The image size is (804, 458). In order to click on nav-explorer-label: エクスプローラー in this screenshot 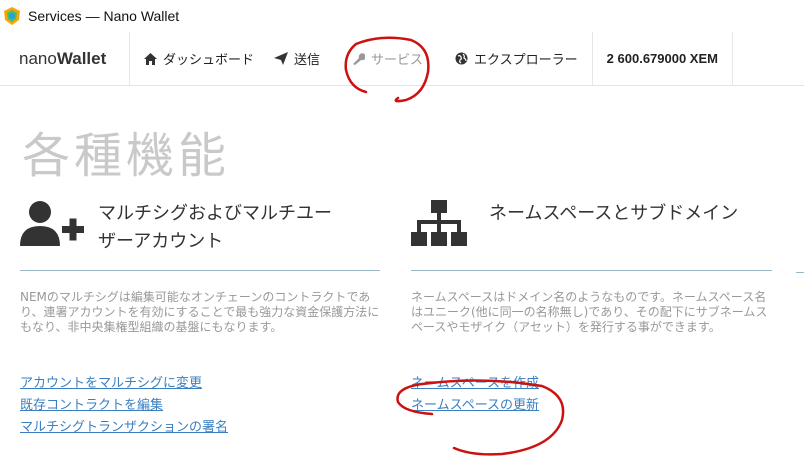, I will do `click(526, 60)`.